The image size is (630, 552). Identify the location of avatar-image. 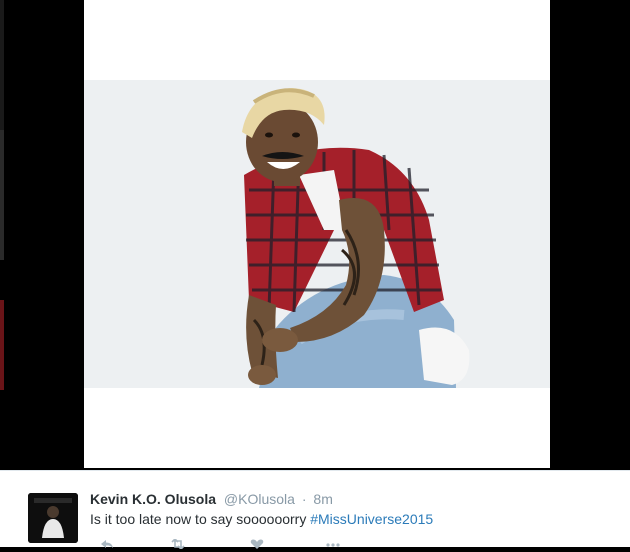
(53, 518).